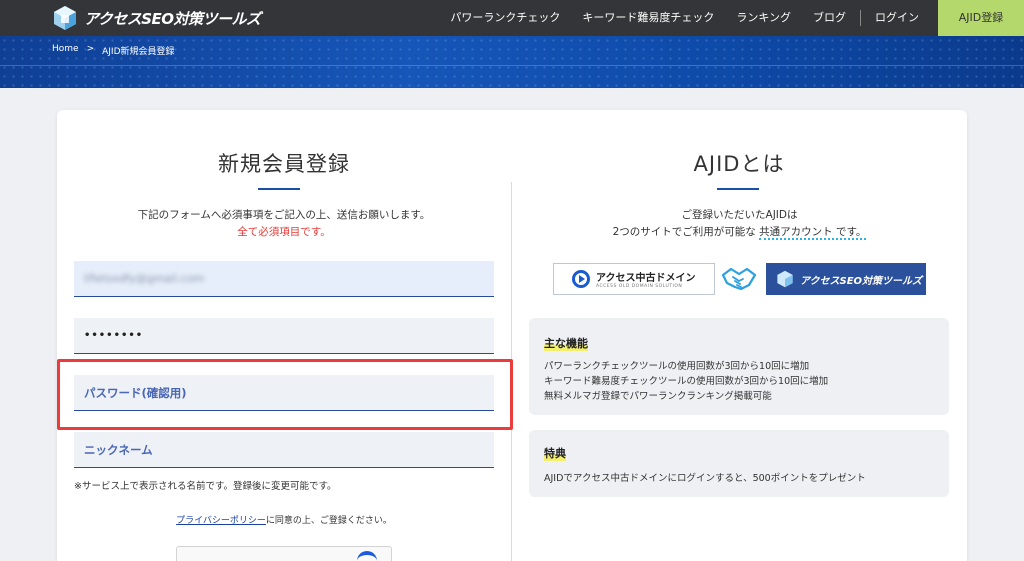 The image size is (1024, 561). What do you see at coordinates (860, 18) in the screenshot?
I see `nav-divider` at bounding box center [860, 18].